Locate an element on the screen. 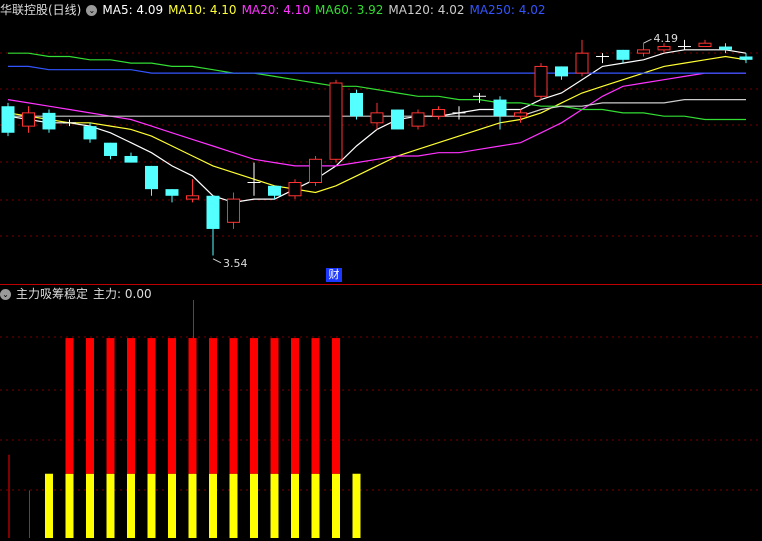 This screenshot has width=762, height=541. ma-label: MA120: 4.02 is located at coordinates (426, 10).